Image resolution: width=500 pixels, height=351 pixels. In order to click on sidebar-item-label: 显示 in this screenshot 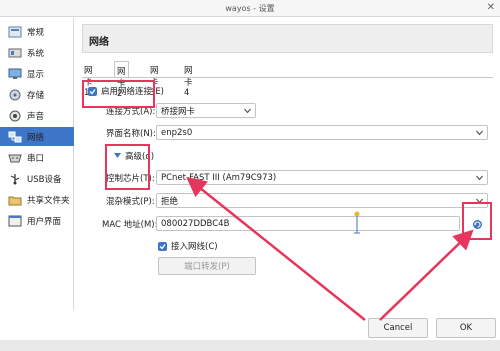, I will do `click(36, 74)`.